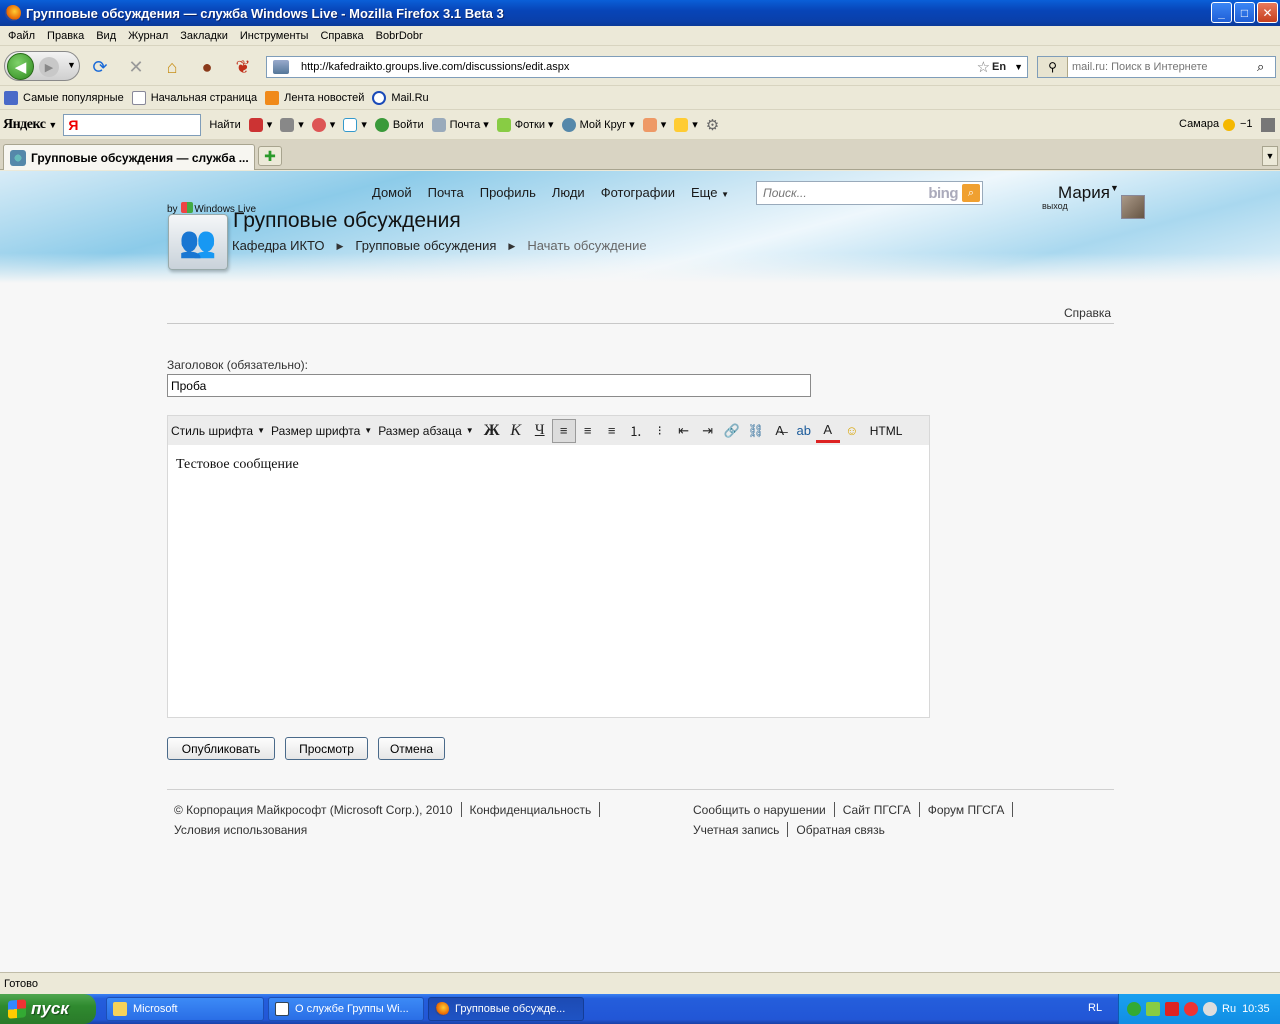  What do you see at coordinates (732, 431) in the screenshot?
I see `insert-link-icon: 🔗` at bounding box center [732, 431].